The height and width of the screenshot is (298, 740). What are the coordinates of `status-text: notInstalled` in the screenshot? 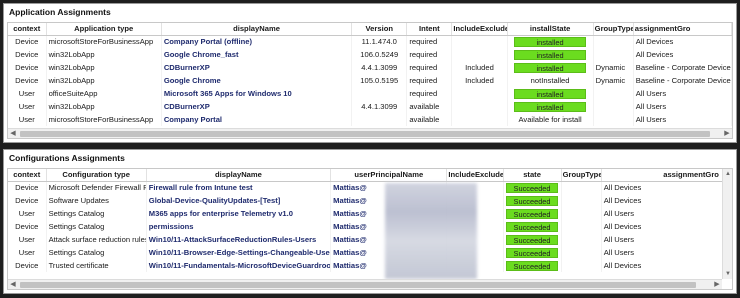 It's located at (550, 80).